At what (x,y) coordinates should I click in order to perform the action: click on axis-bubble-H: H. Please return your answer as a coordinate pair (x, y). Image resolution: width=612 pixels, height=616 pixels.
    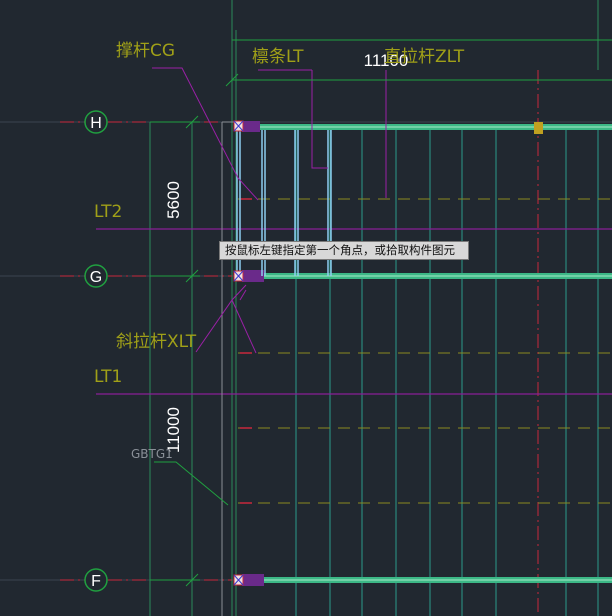
    Looking at the image, I should click on (96, 122).